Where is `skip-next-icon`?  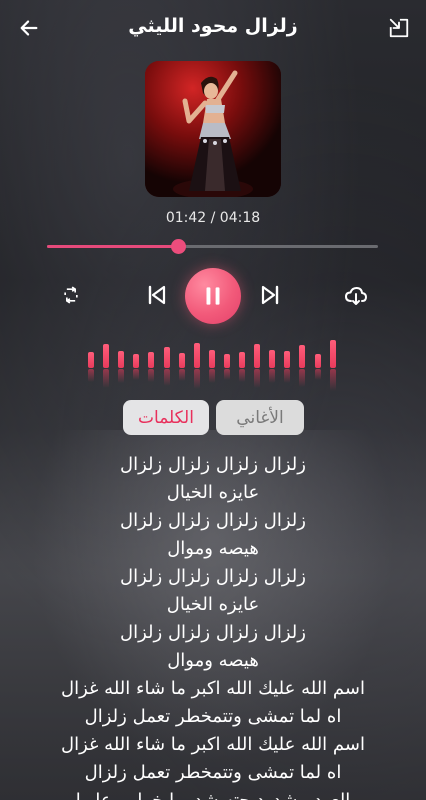
skip-next-icon is located at coordinates (270, 295).